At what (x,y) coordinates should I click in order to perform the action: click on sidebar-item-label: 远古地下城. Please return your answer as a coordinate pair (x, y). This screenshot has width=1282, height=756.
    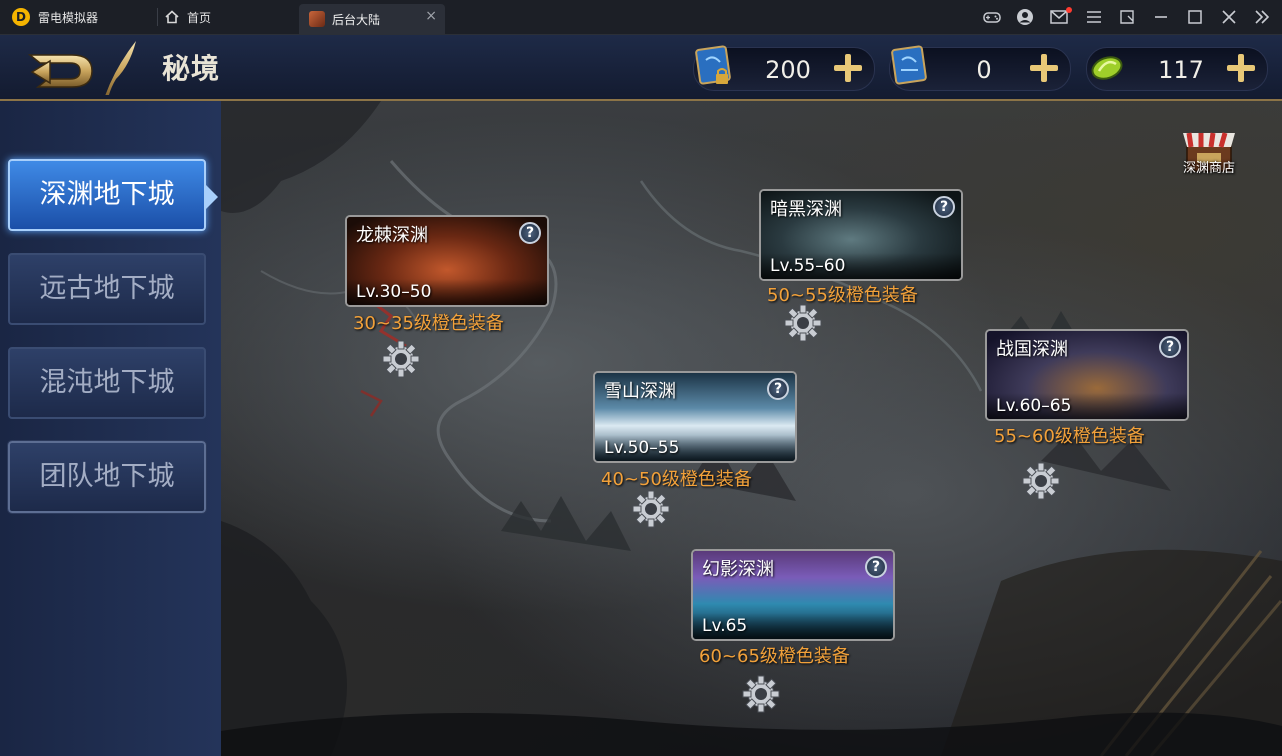
    Looking at the image, I should click on (107, 288).